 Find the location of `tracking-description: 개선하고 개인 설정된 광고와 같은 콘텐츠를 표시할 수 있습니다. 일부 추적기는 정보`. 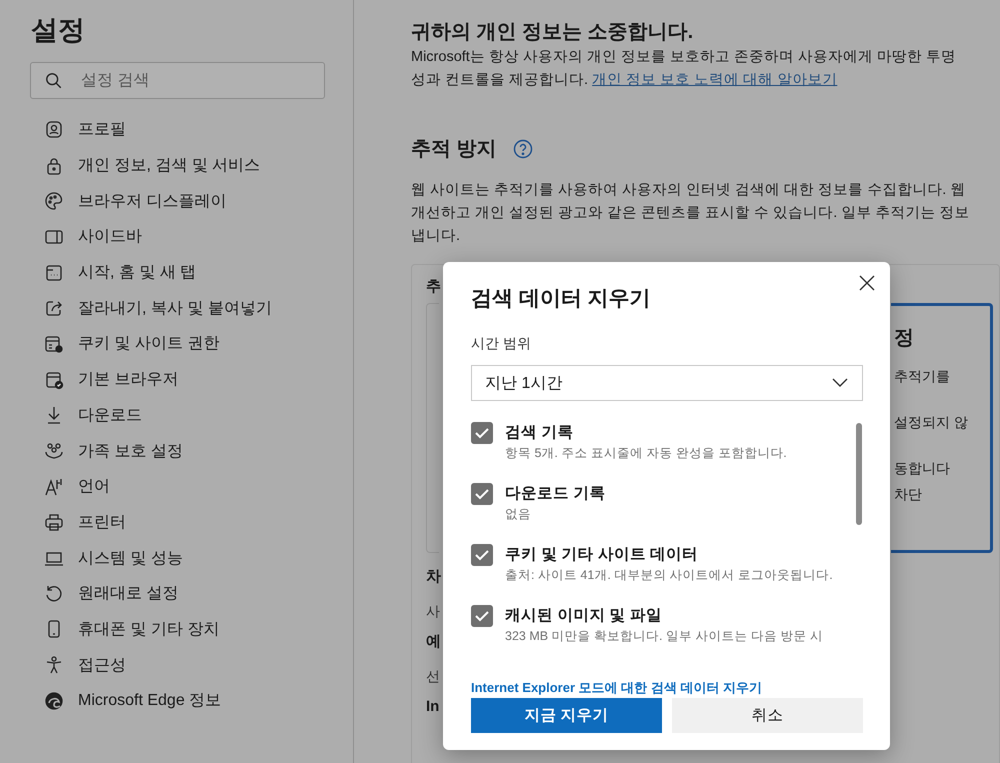

tracking-description: 개선하고 개인 설정된 광고와 같은 콘텐츠를 표시할 수 있습니다. 일부 추적기는 정보 is located at coordinates (690, 213).